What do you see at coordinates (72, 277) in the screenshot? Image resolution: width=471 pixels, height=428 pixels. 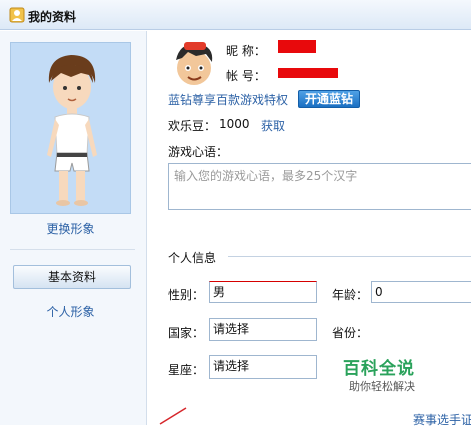 I see `basic-info-button: 基本资料` at bounding box center [72, 277].